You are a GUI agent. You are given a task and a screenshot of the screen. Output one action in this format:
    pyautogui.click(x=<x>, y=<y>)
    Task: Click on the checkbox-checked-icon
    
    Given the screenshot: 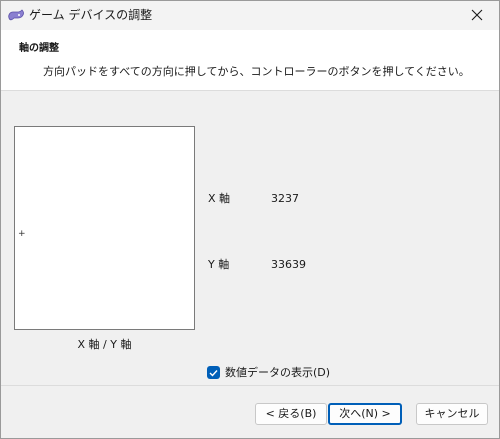 What is the action you would take?
    pyautogui.click(x=213, y=372)
    